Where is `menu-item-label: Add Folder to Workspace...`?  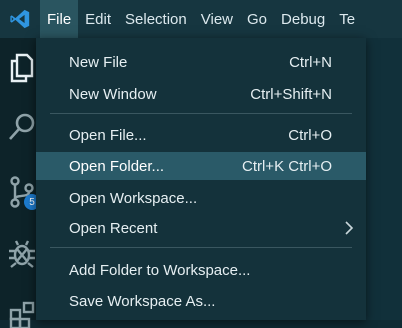 menu-item-label: Add Folder to Workspace... is located at coordinates (160, 270).